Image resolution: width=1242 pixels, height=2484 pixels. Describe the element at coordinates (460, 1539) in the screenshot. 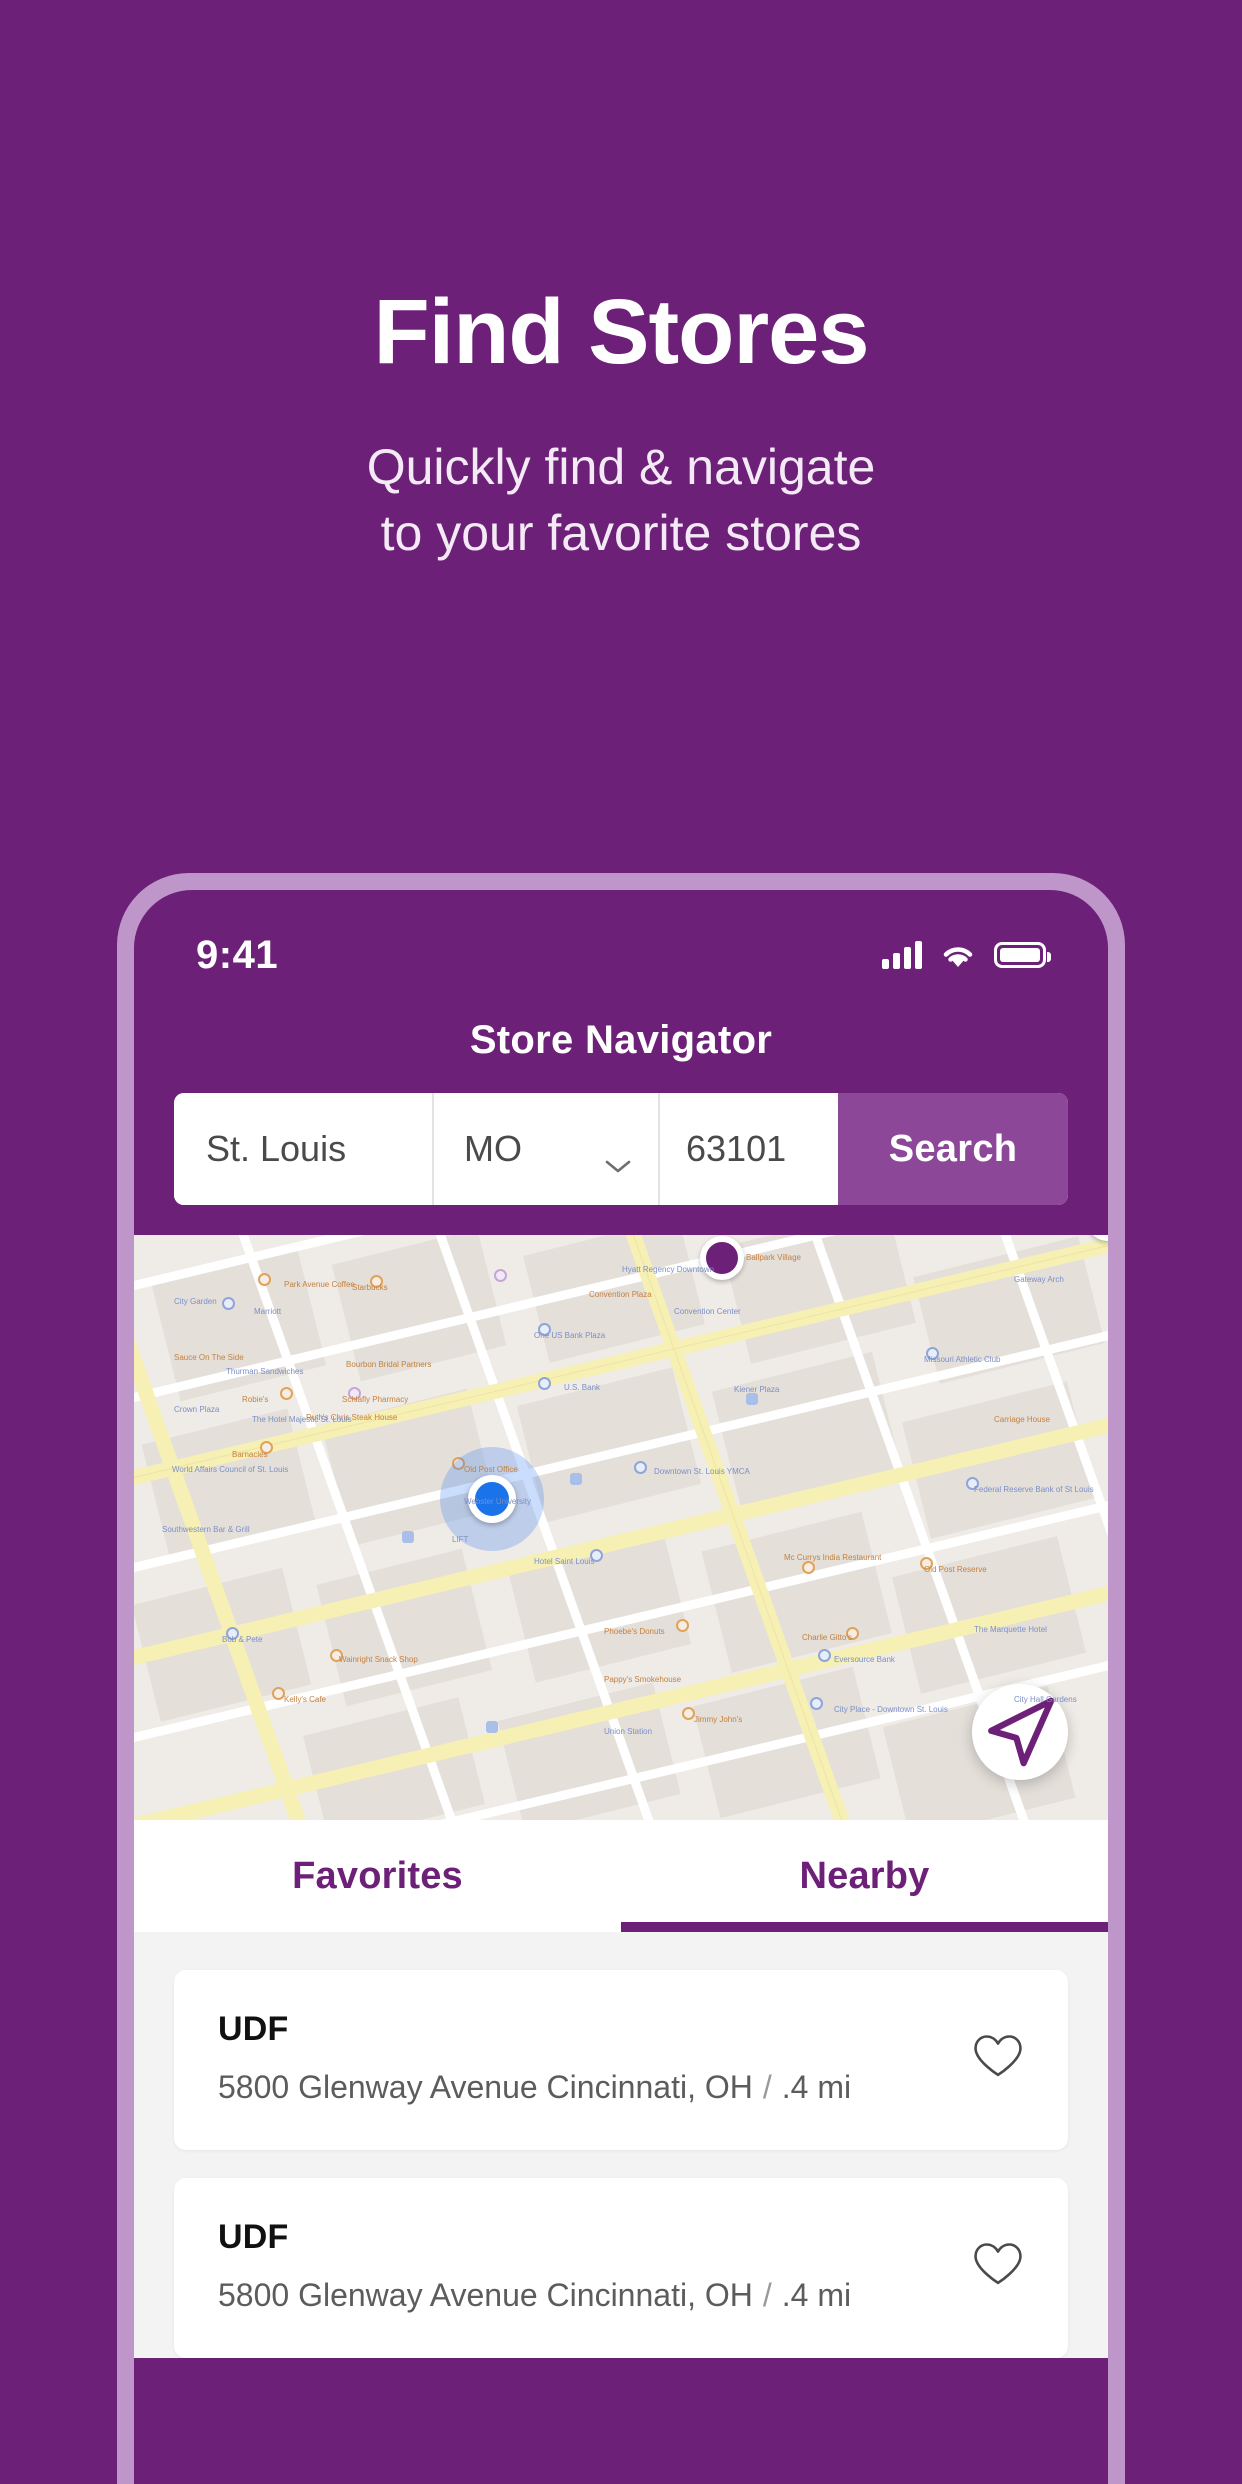

I see `map-poi-label: LIFT` at that location.